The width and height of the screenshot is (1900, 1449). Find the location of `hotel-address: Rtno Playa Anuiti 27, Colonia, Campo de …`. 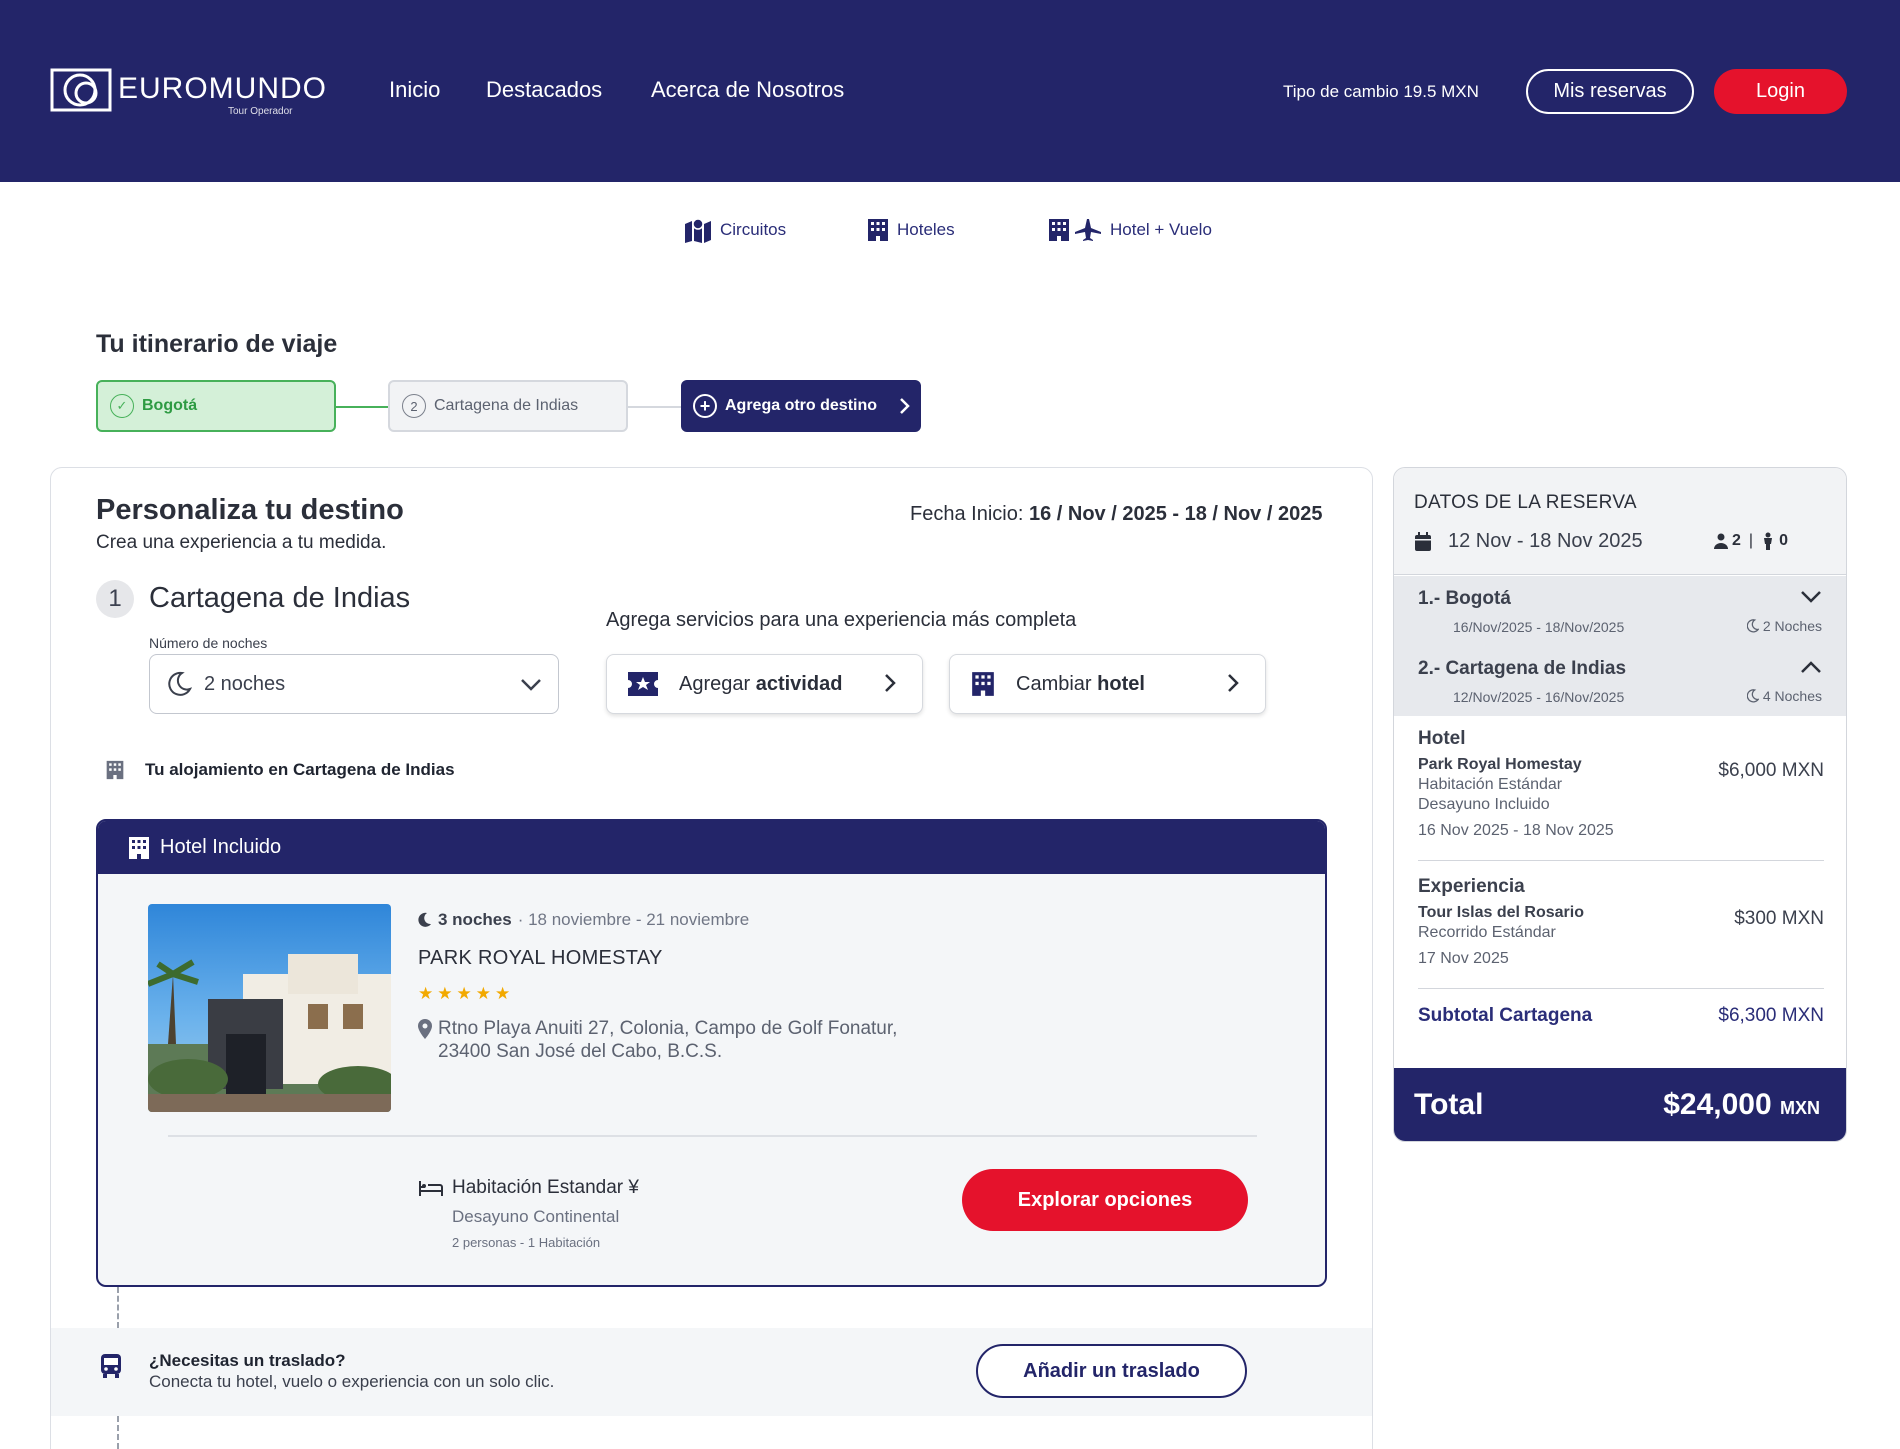

hotel-address: Rtno Playa Anuiti 27, Colonia, Campo de … is located at coordinates (657, 1040).